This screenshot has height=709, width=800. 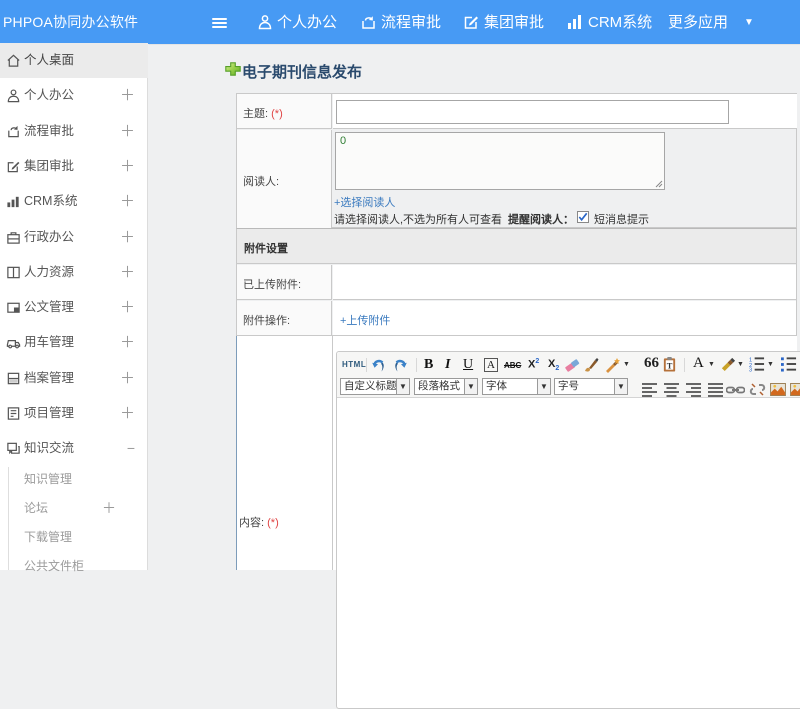 I want to click on svg-text: 3, so click(x=750, y=370).